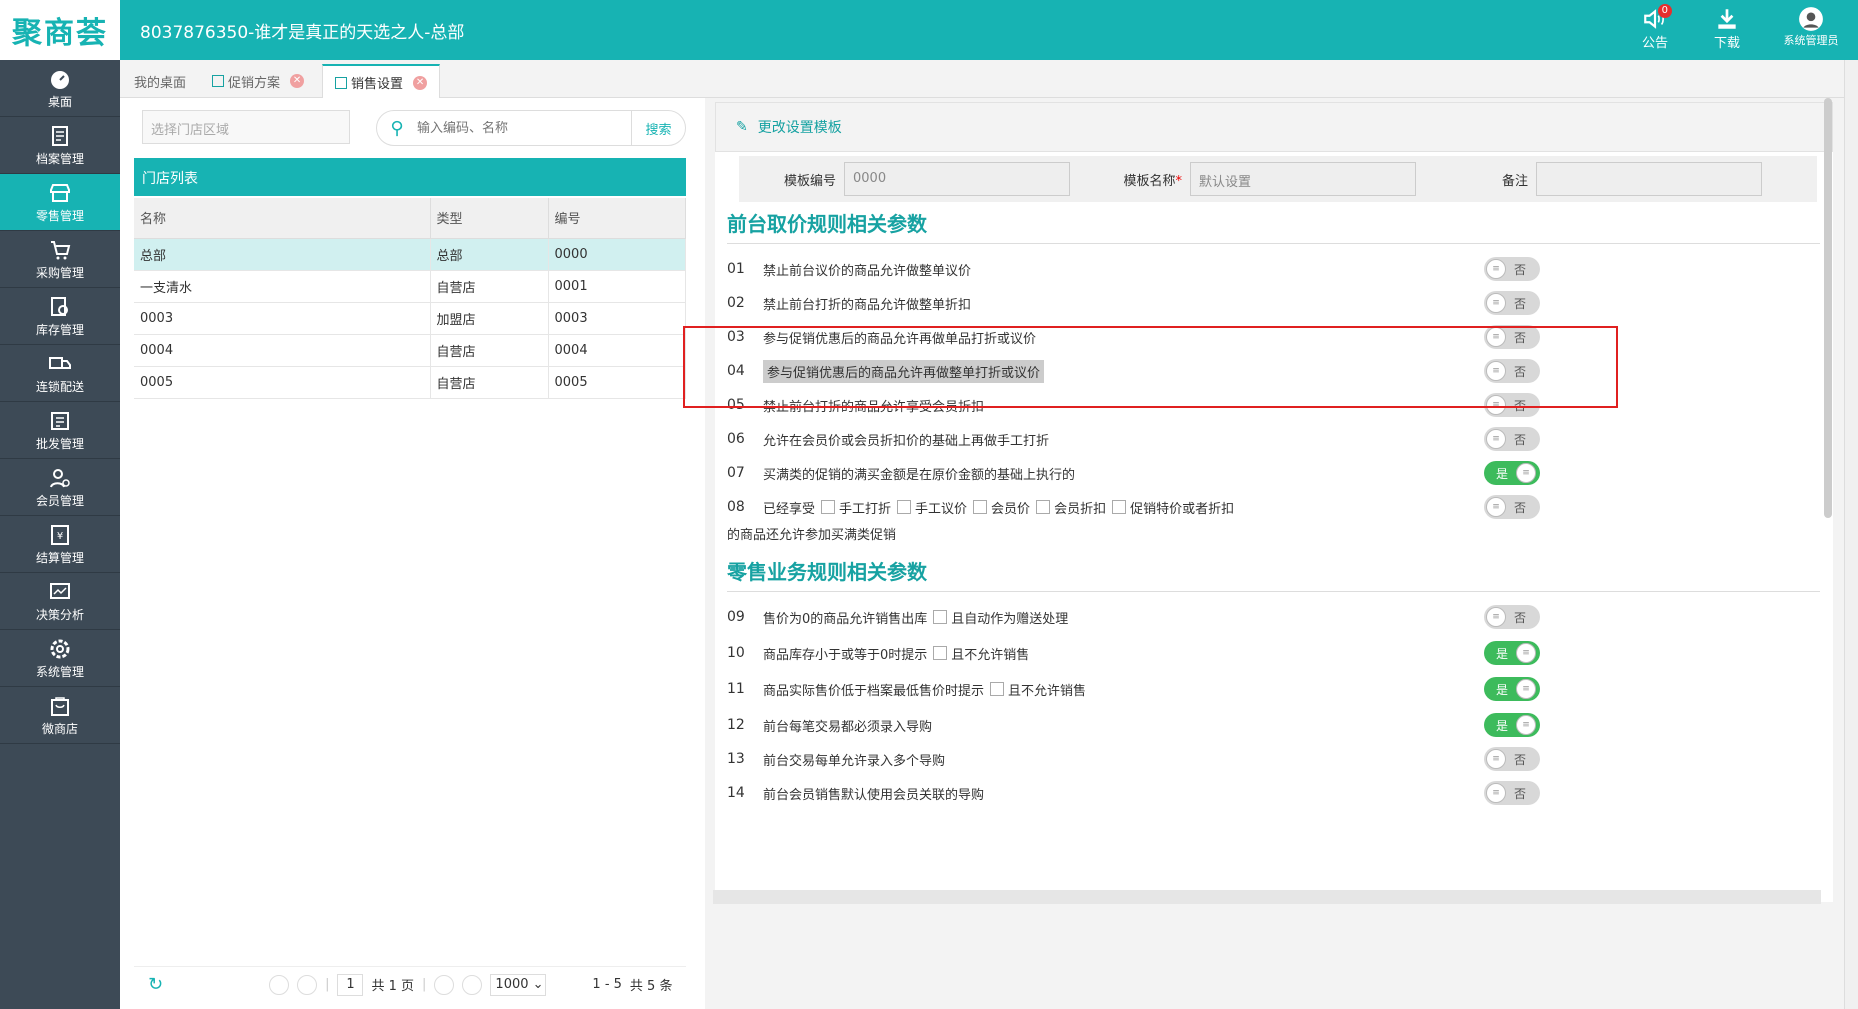 Image resolution: width=1858 pixels, height=1009 pixels. I want to click on option-label: 会员价, so click(1011, 509).